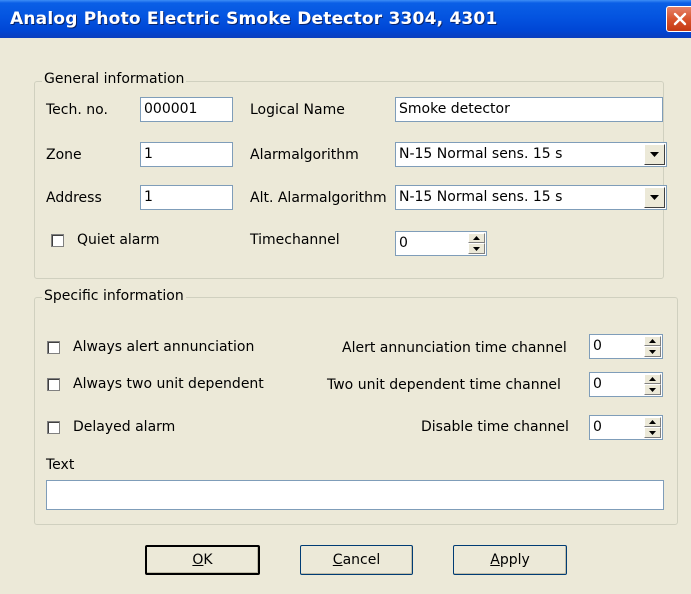 The height and width of the screenshot is (594, 691). Describe the element at coordinates (597, 427) in the screenshot. I see `disable-time-channel-value: 0` at that location.